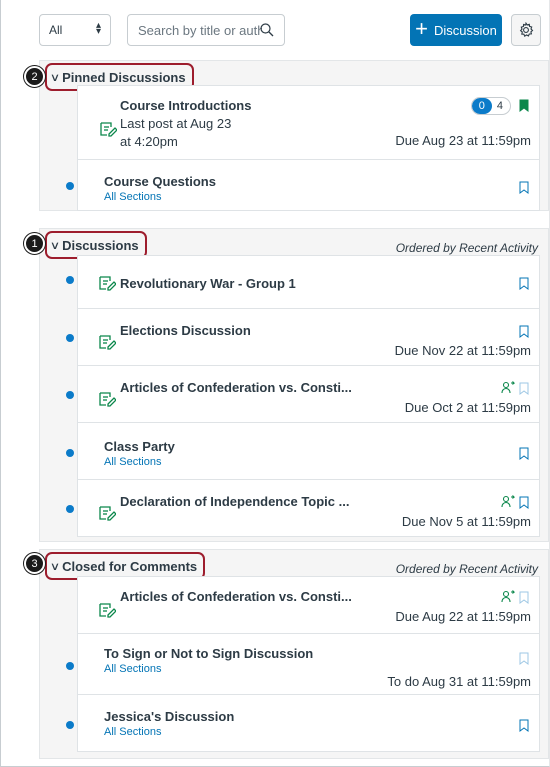 Image resolution: width=550 pixels, height=767 pixels. I want to click on unread-count-badge: 0, so click(481, 106).